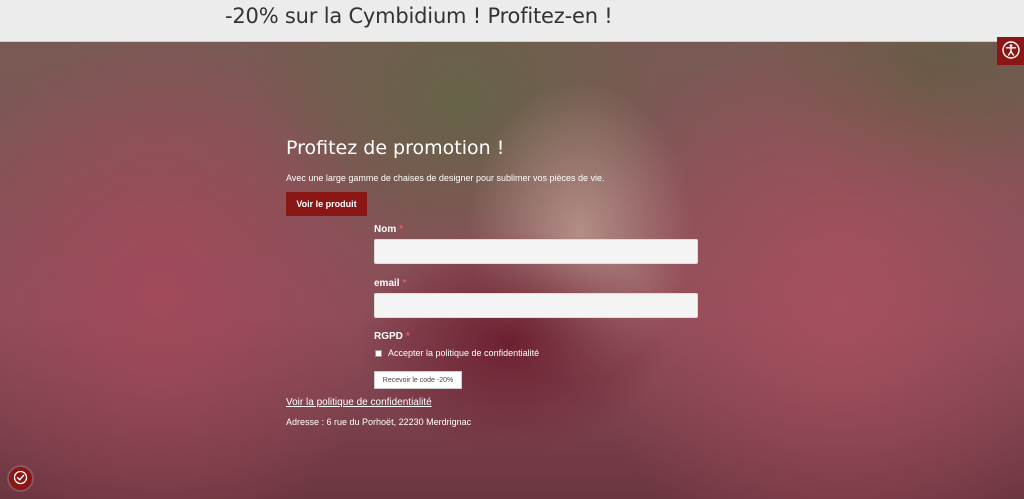 This screenshot has height=499, width=1024. I want to click on rgpd-label: RGPD *, so click(392, 336).